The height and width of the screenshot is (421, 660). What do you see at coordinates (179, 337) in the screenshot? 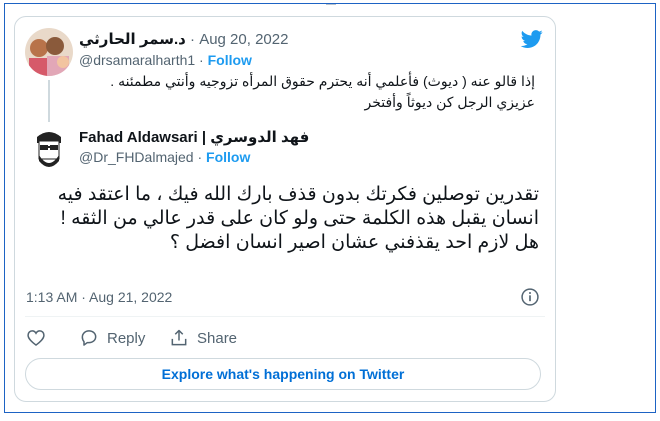
I see `share-icon` at bounding box center [179, 337].